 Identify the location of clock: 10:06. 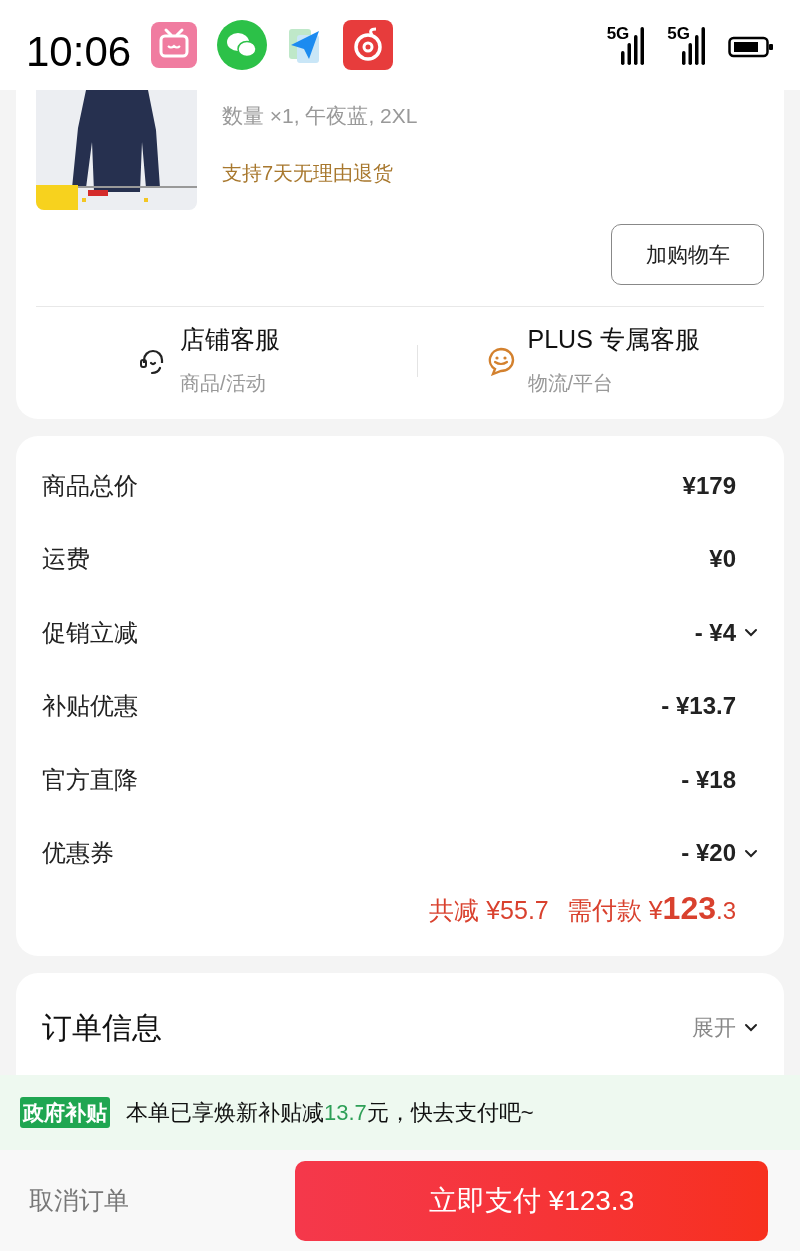
(79, 51).